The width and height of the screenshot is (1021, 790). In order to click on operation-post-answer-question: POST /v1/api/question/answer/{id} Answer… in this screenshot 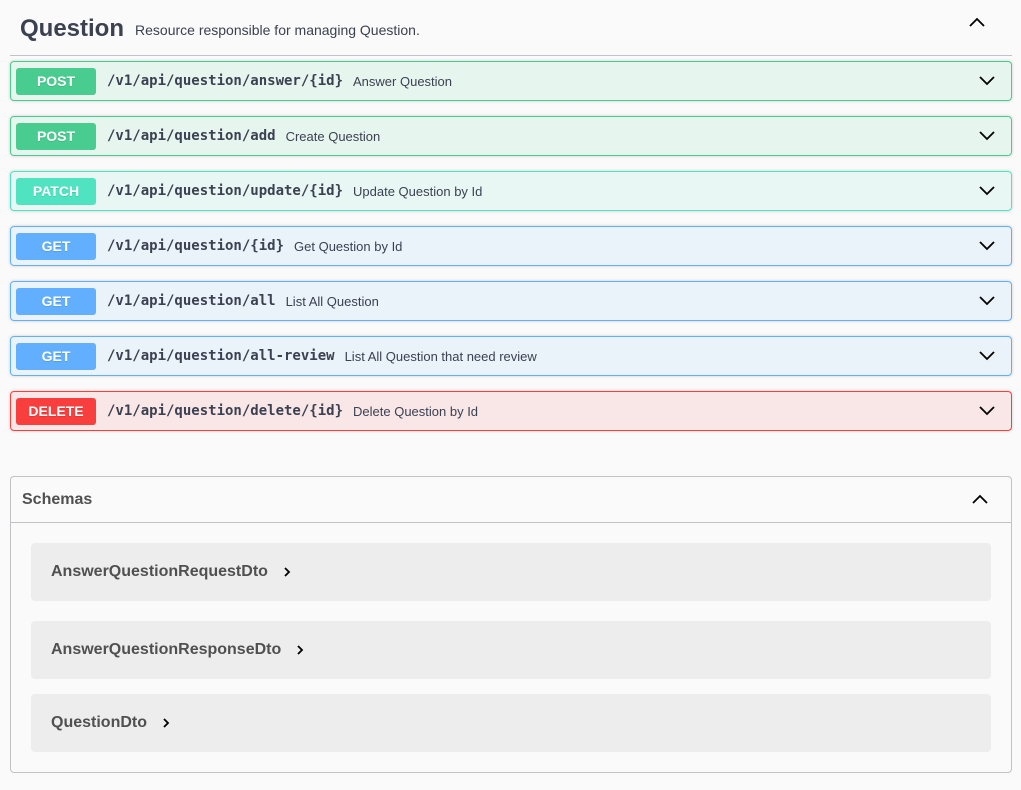, I will do `click(511, 81)`.